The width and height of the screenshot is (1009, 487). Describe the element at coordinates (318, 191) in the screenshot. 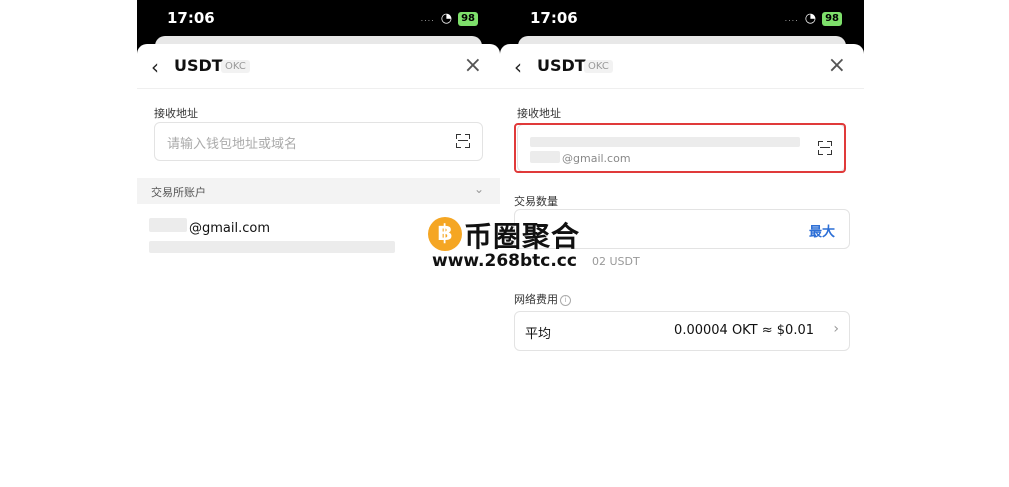

I see `exchange-accounts-section: 交易所账户 ⌄` at that location.